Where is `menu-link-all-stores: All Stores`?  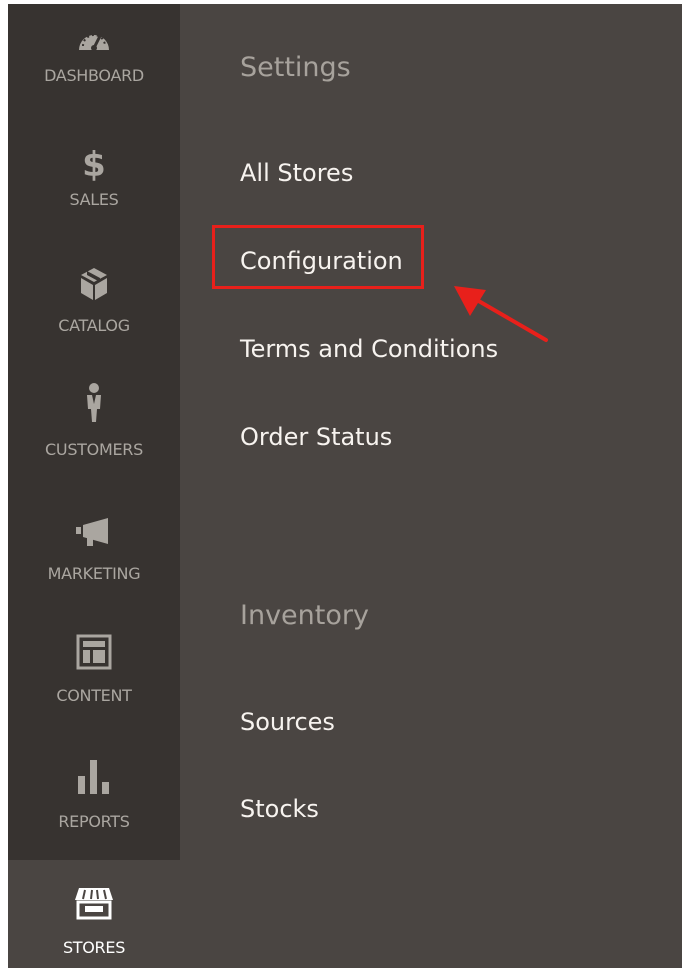
menu-link-all-stores: All Stores is located at coordinates (296, 173).